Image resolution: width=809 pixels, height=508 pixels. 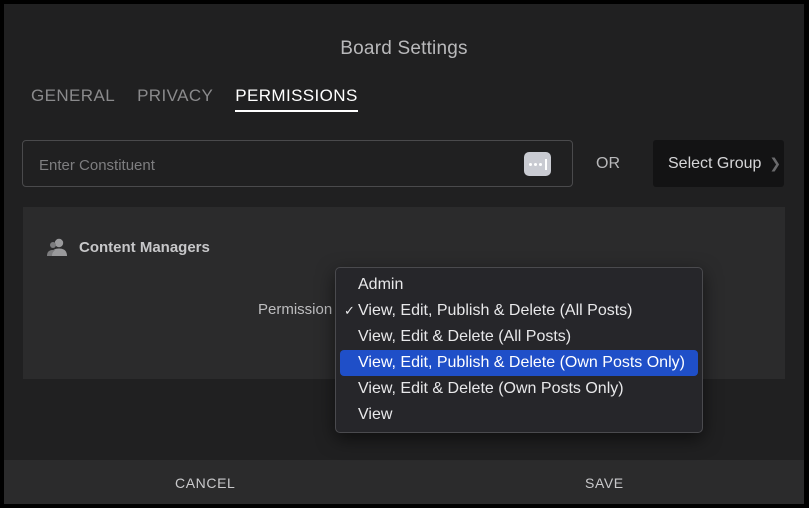 What do you see at coordinates (57, 247) in the screenshot?
I see `user-group-icon` at bounding box center [57, 247].